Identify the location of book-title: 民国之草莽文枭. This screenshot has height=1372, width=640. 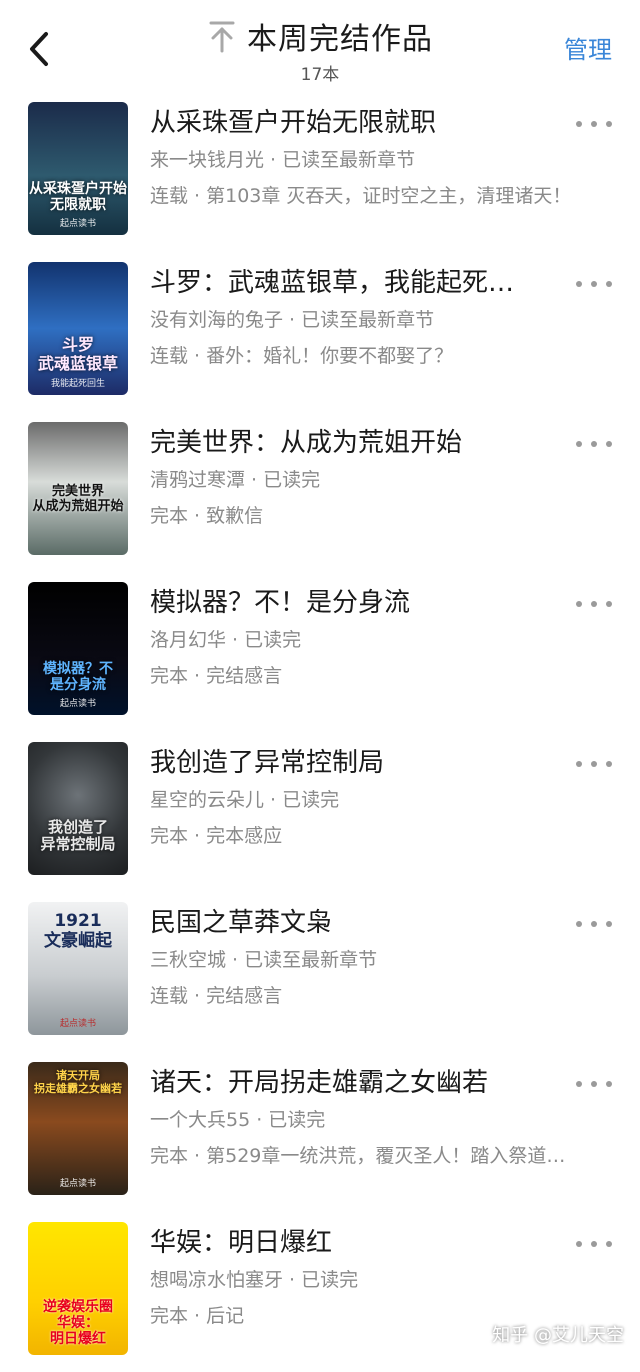
(241, 923).